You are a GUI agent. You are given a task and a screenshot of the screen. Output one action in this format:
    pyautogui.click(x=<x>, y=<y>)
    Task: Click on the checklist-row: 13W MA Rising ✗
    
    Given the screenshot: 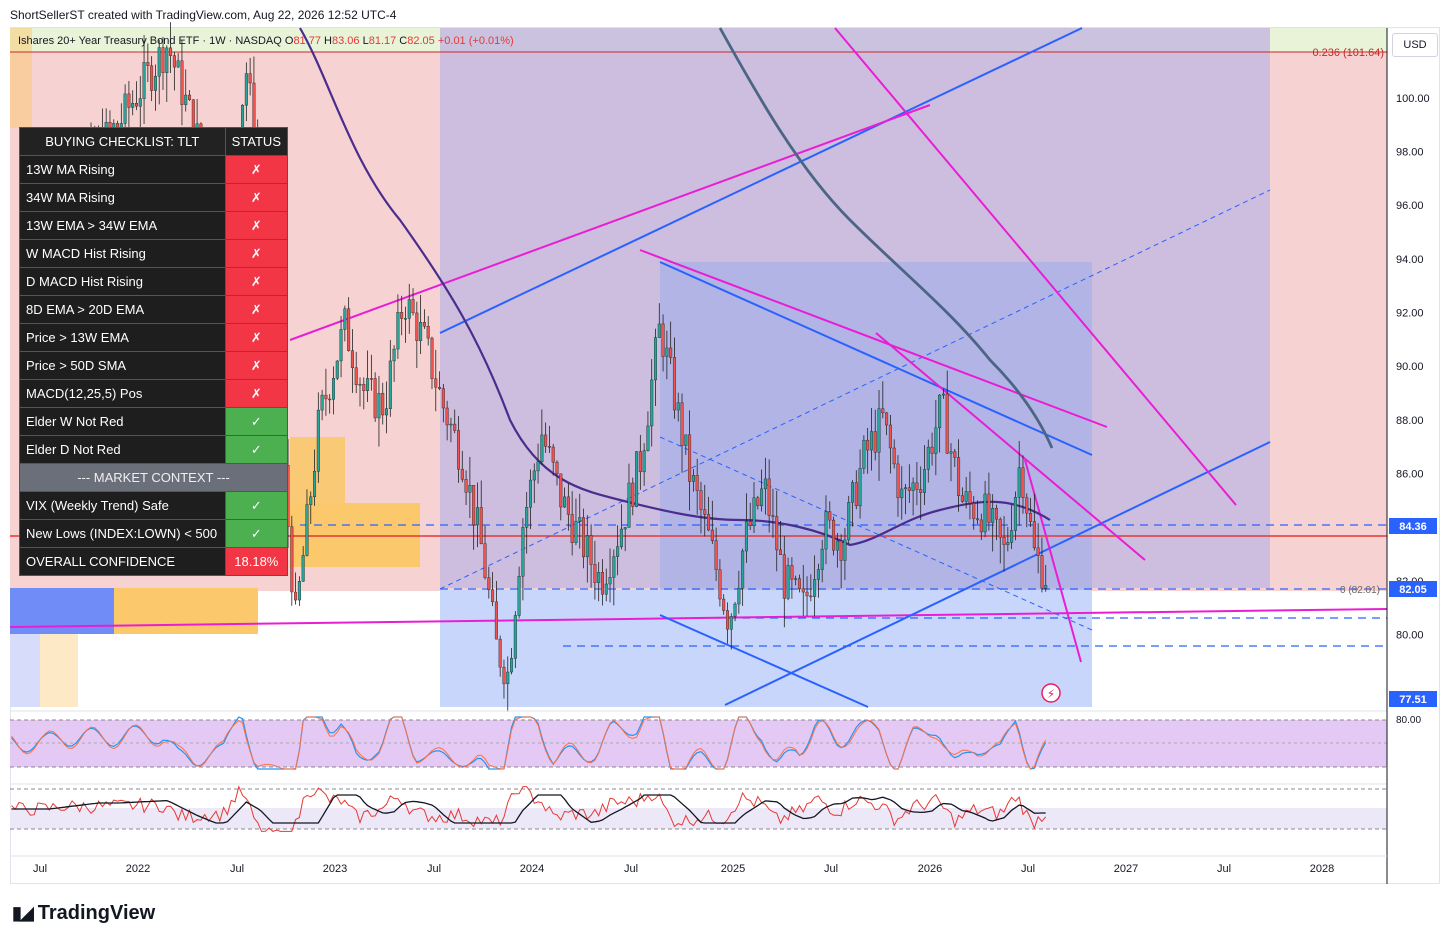 What is the action you would take?
    pyautogui.click(x=154, y=169)
    